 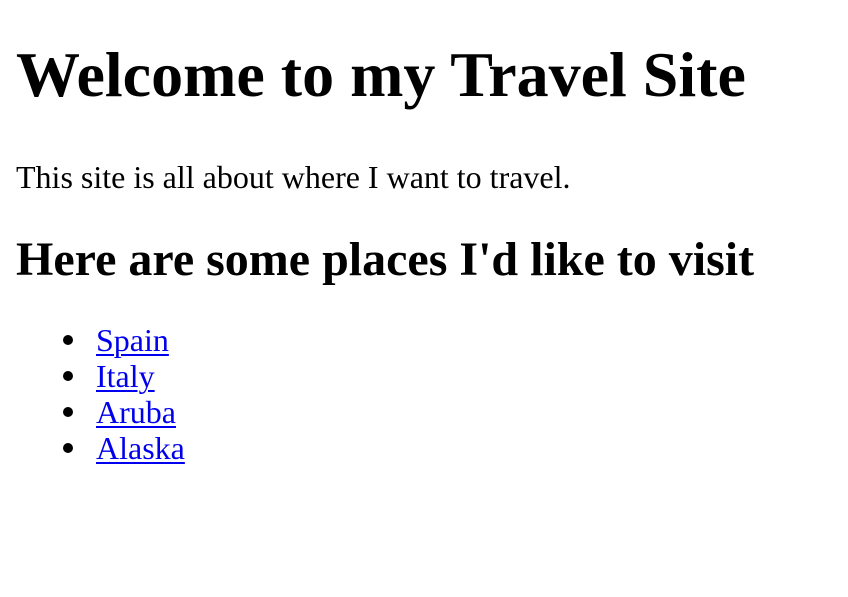 What do you see at coordinates (132, 340) in the screenshot?
I see `place-link-spain: Spain` at bounding box center [132, 340].